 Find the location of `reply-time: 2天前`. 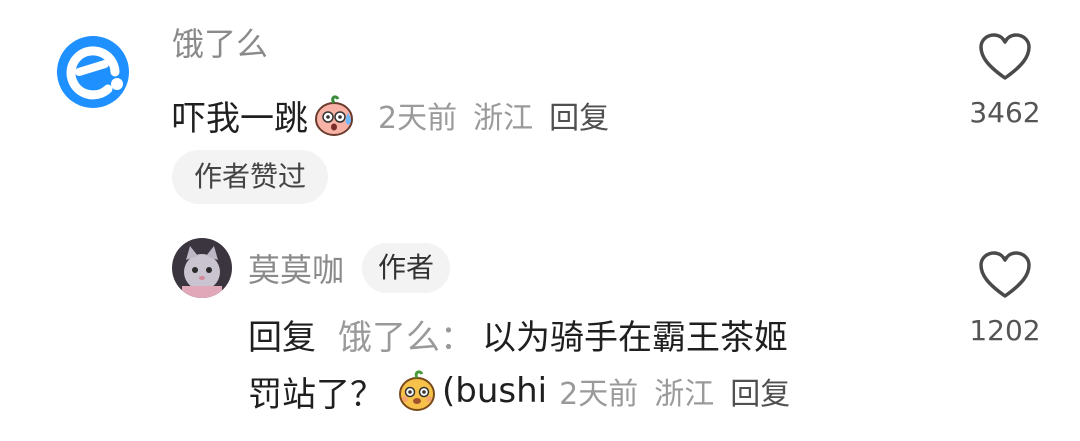

reply-time: 2天前 is located at coordinates (599, 394).